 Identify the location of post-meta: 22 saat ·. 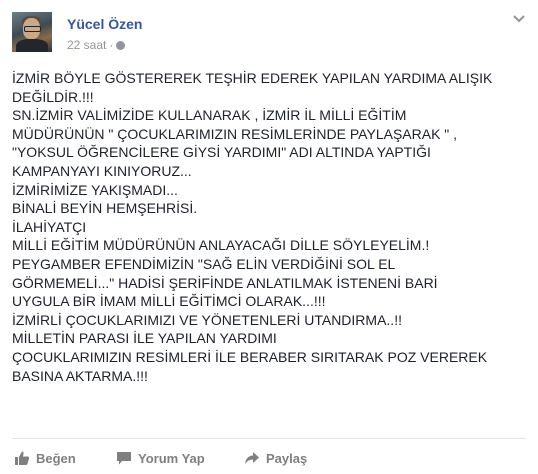
(96, 45).